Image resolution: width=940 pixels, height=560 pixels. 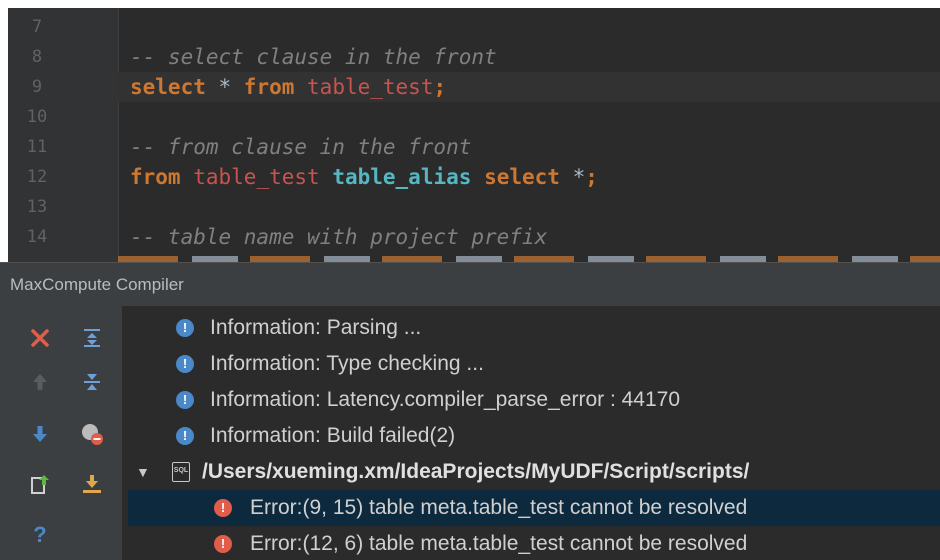 What do you see at coordinates (402, 177) in the screenshot?
I see `code-token: table_alias` at bounding box center [402, 177].